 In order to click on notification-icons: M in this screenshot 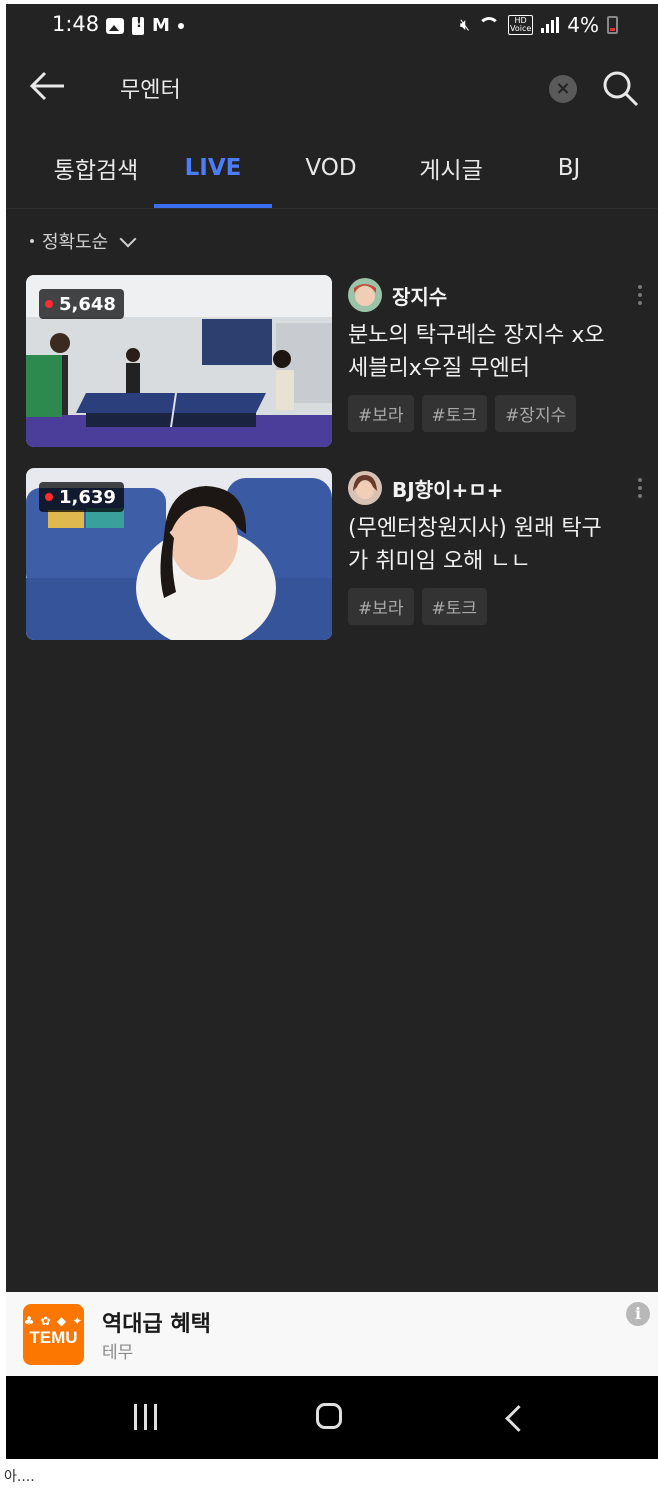, I will do `click(145, 25)`.